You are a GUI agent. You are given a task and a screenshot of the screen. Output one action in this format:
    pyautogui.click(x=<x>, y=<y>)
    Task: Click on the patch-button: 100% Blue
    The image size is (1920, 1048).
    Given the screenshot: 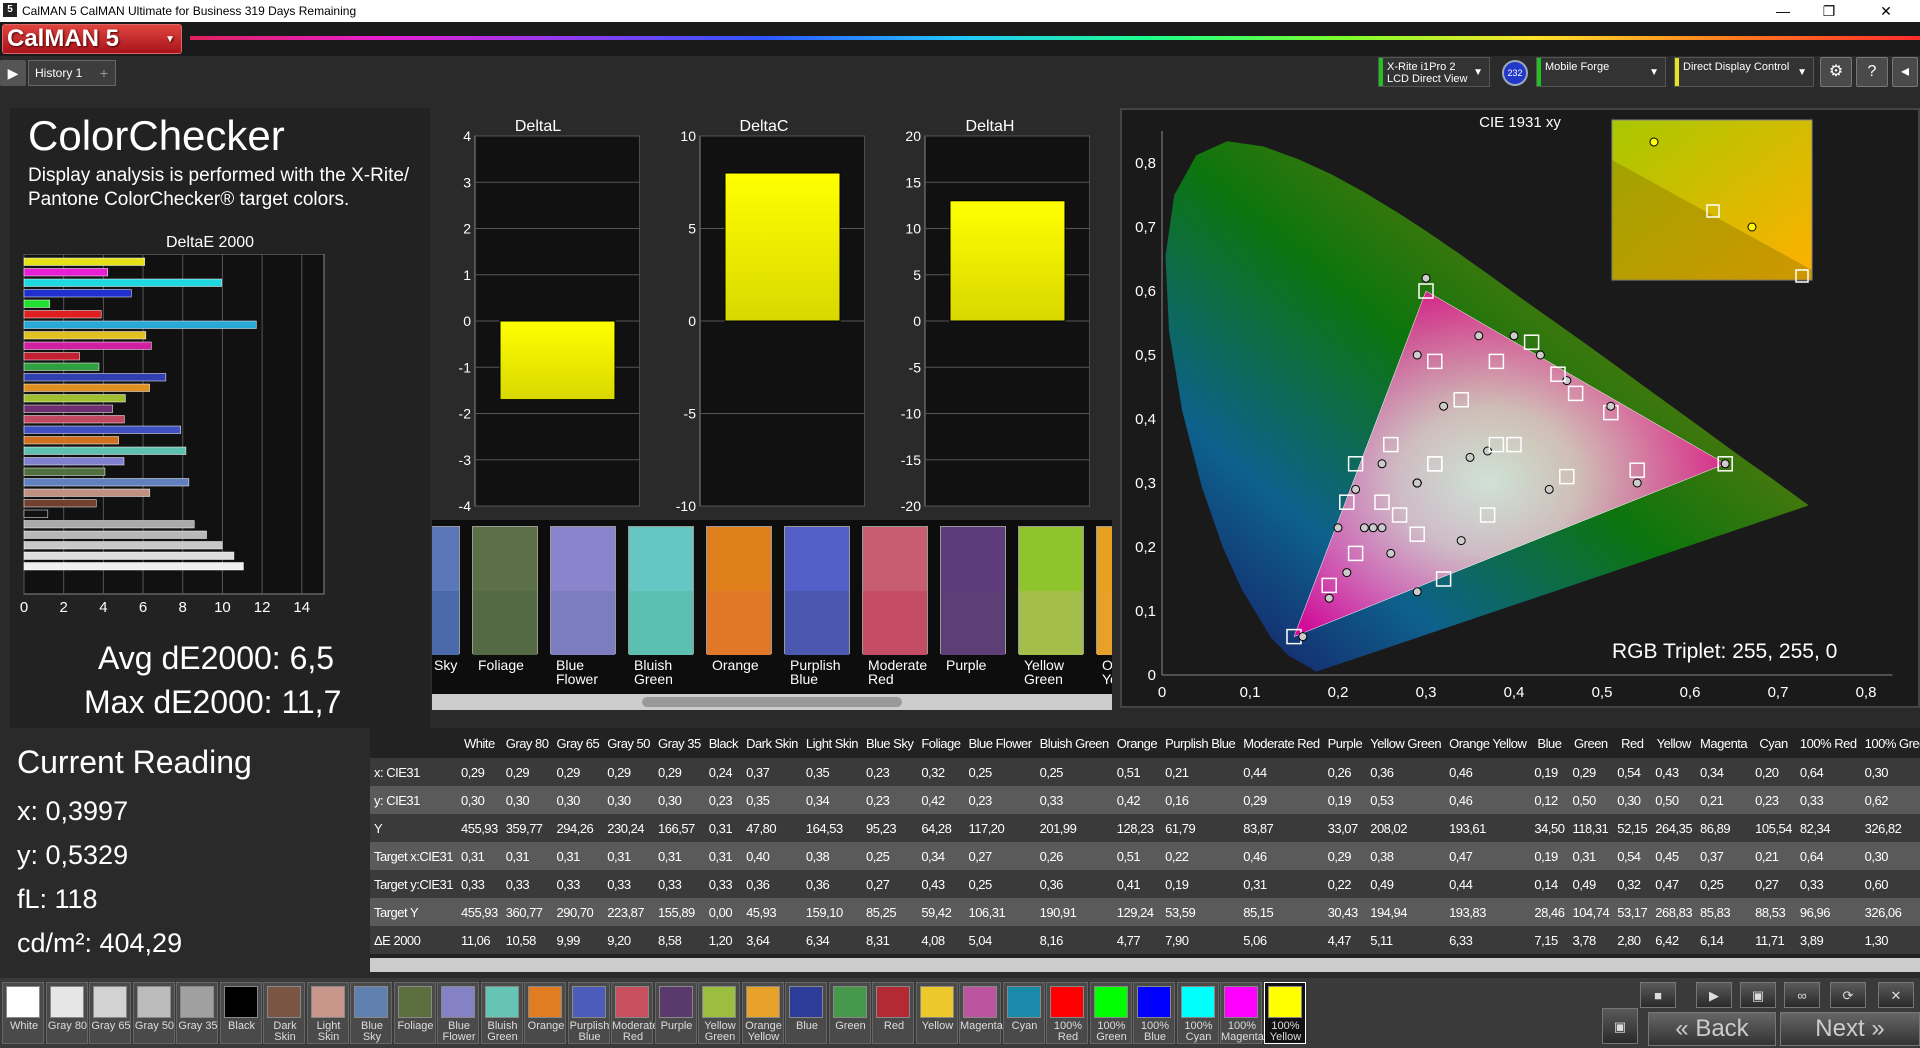 What is the action you would take?
    pyautogui.click(x=1154, y=1013)
    